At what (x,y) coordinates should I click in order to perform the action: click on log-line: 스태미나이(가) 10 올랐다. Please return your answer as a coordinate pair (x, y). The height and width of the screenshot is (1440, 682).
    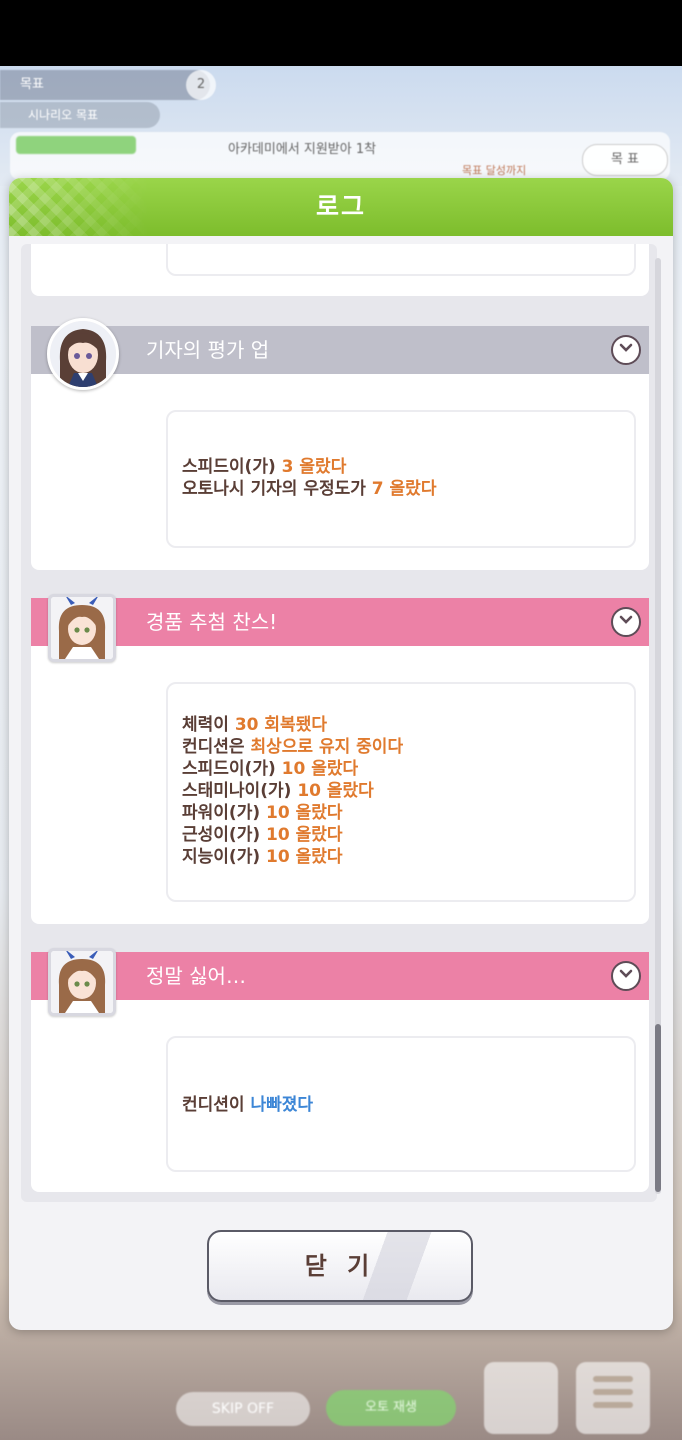
    Looking at the image, I should click on (278, 791).